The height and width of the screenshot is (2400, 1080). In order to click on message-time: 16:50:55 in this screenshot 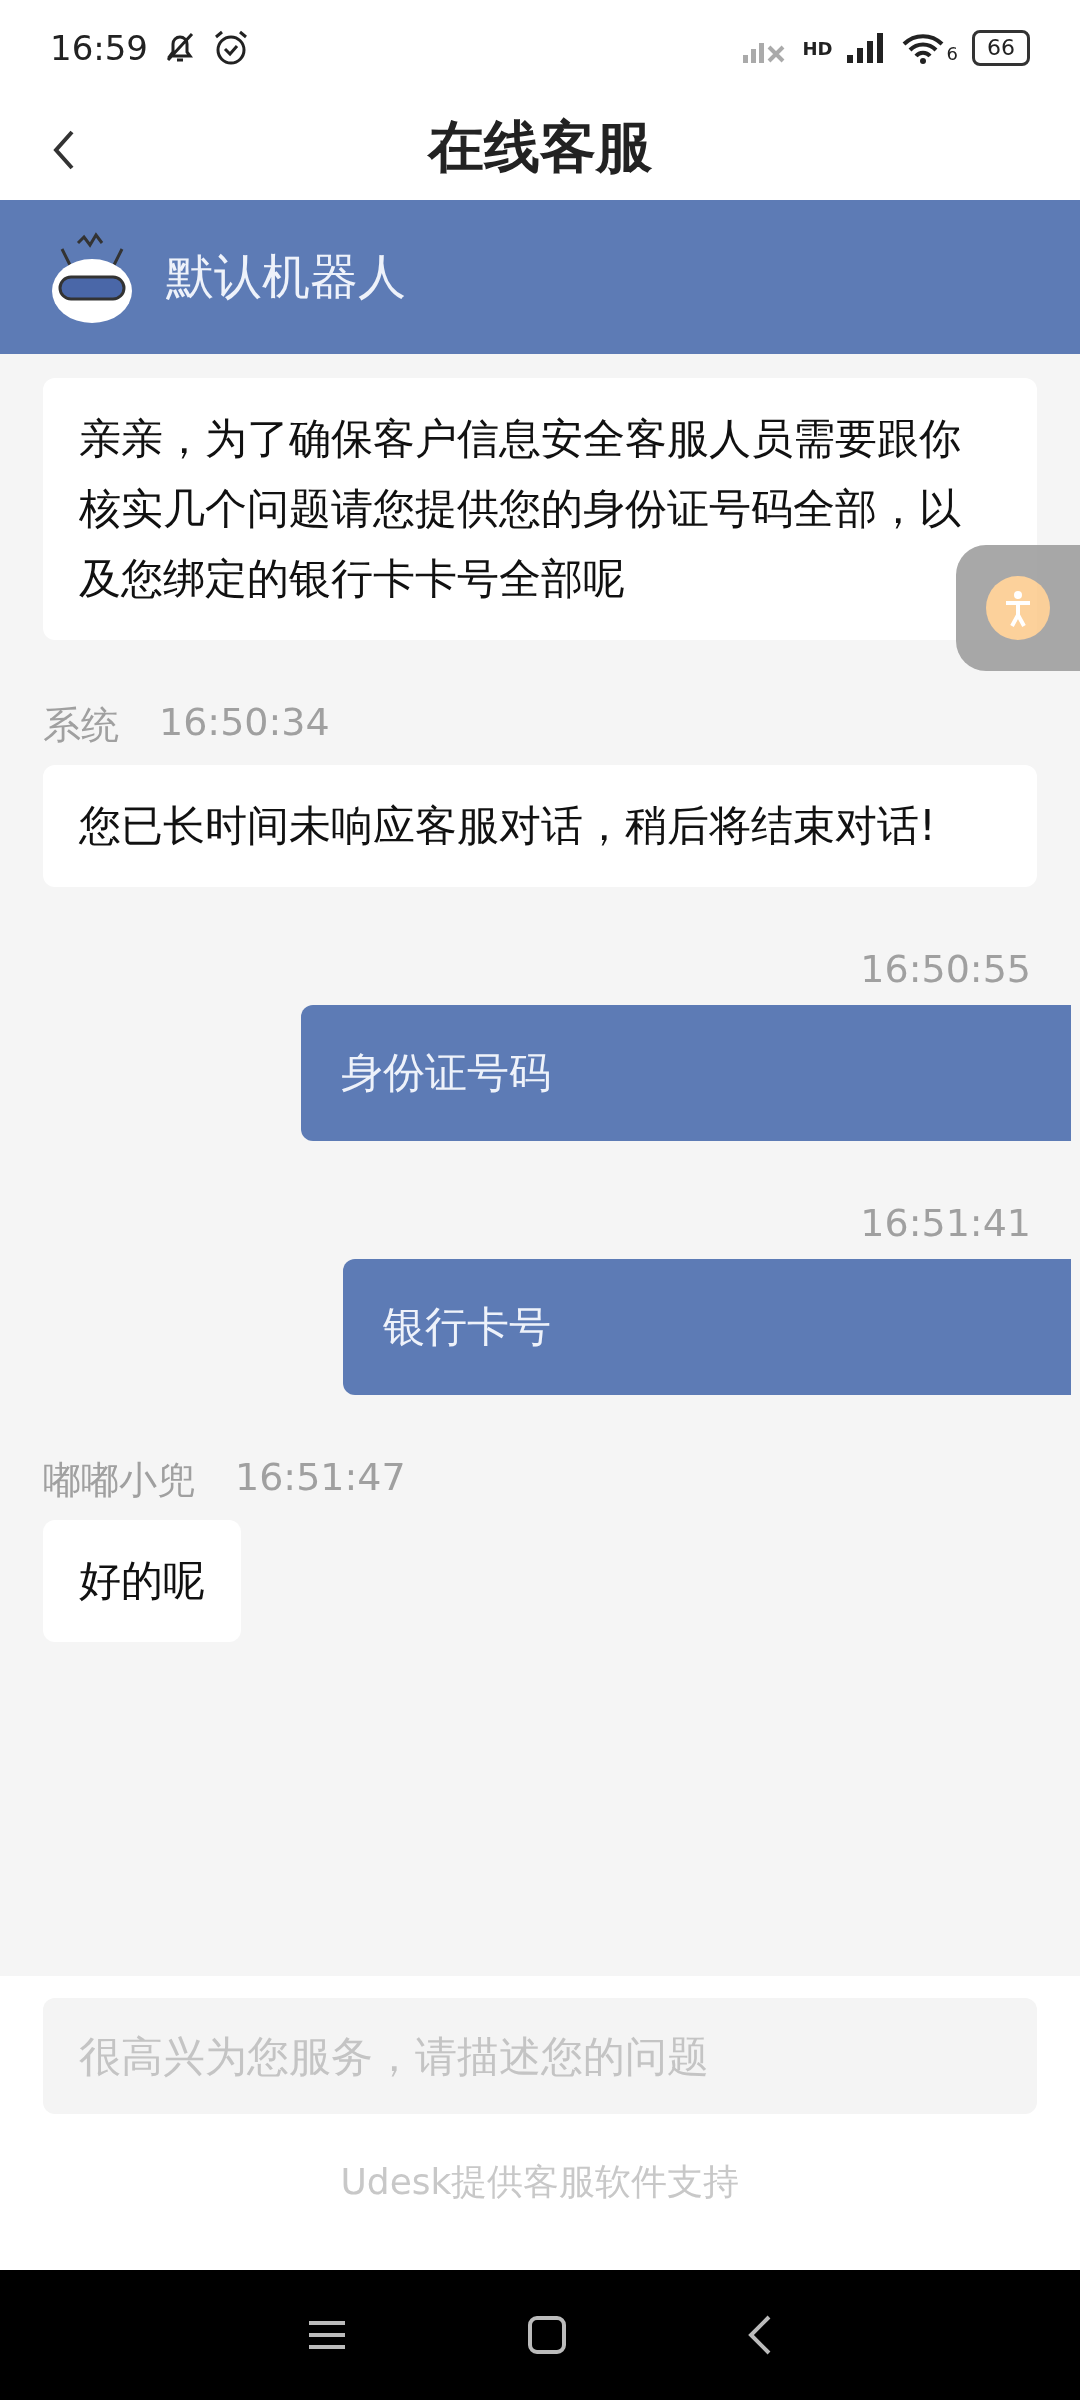, I will do `click(945, 969)`.